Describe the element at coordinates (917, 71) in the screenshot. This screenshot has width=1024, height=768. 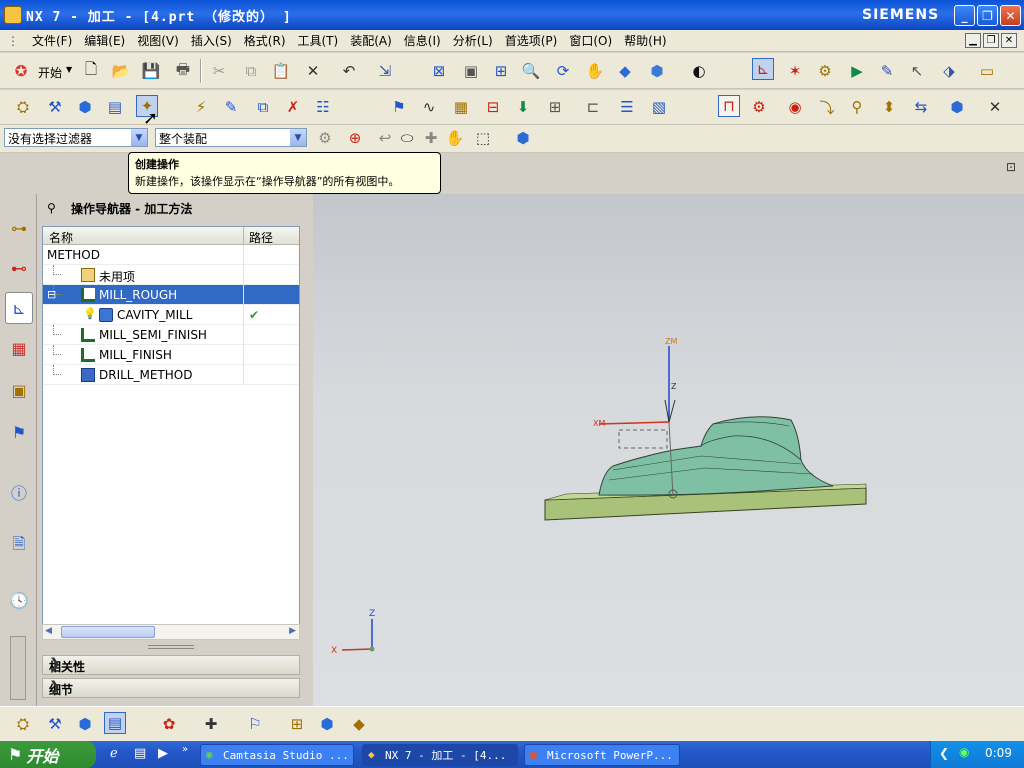
I see `select-icon: ↖` at that location.